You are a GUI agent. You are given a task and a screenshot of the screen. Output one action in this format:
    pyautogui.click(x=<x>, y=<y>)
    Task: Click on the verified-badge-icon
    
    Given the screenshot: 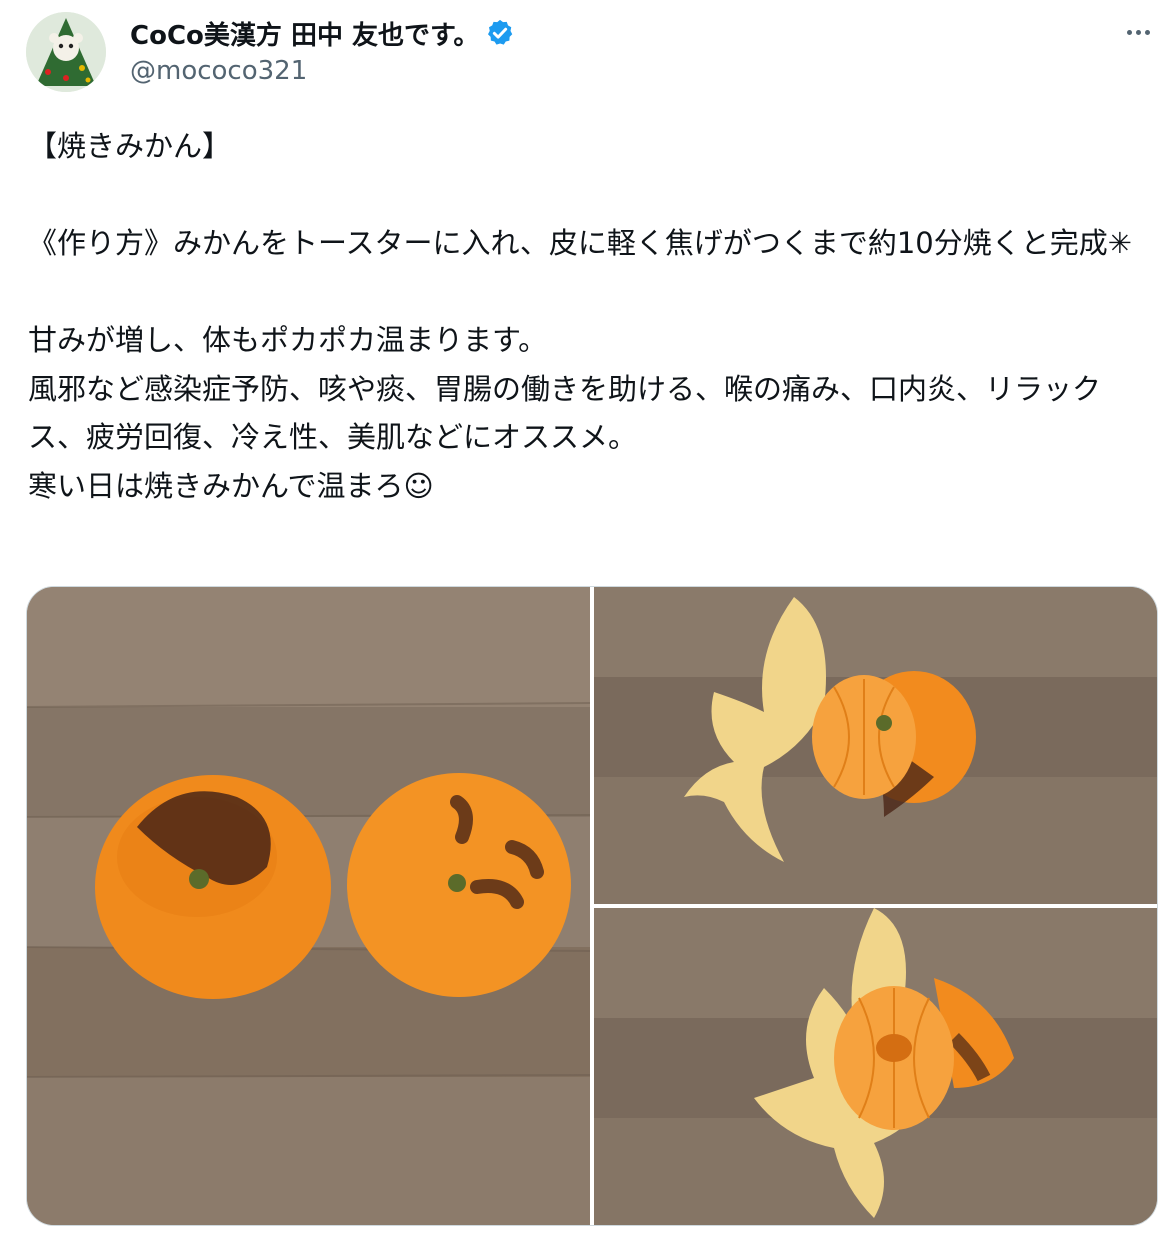 What is the action you would take?
    pyautogui.click(x=500, y=32)
    